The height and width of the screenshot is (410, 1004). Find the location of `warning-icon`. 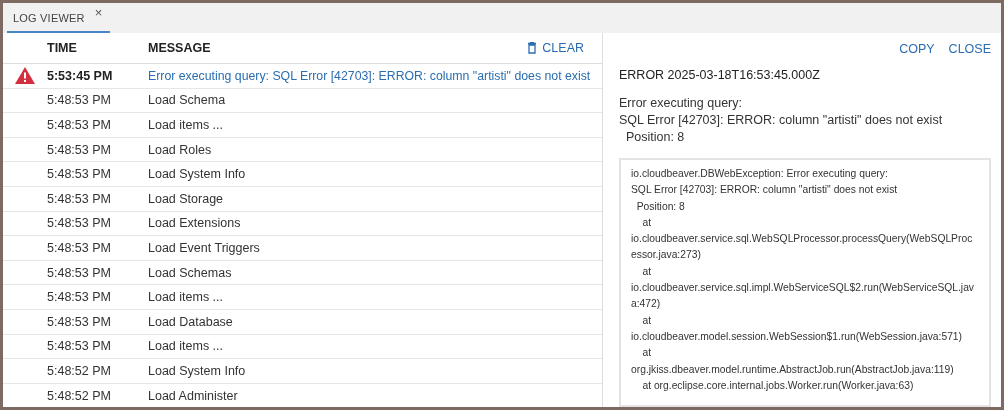

warning-icon is located at coordinates (25, 76).